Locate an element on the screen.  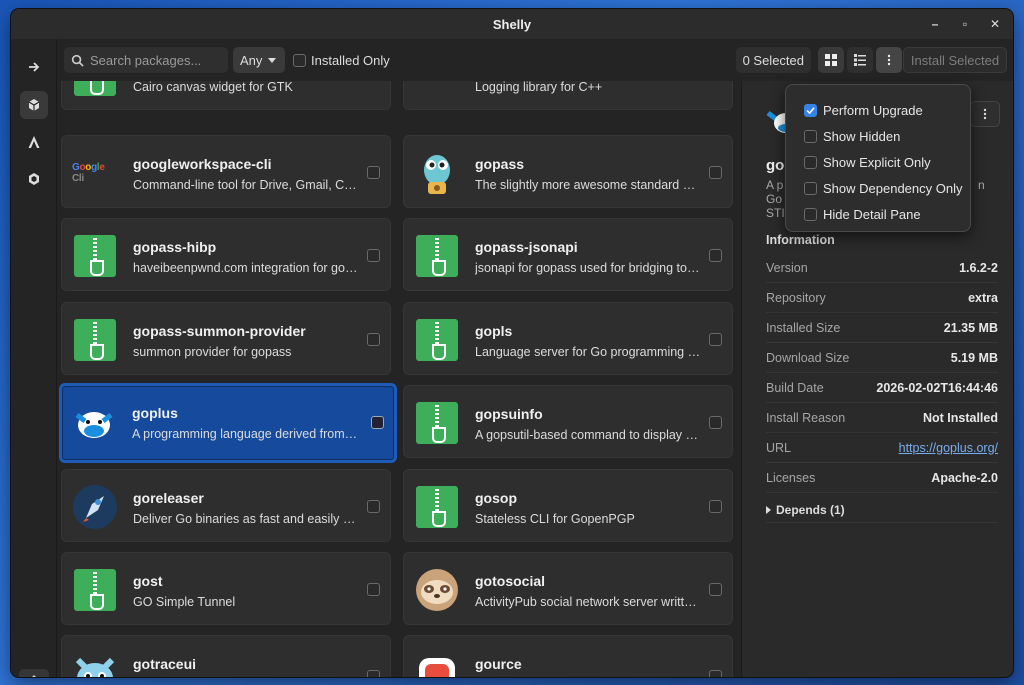
package-card: Cairo canvas widget for GTK is located at coordinates (226, 95).